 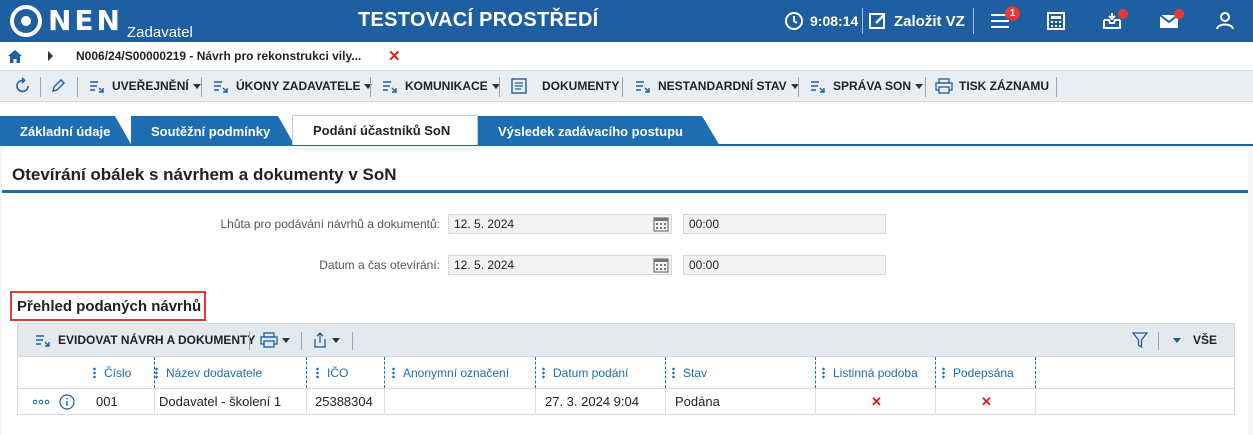 I want to click on clock-icon, so click(x=794, y=21).